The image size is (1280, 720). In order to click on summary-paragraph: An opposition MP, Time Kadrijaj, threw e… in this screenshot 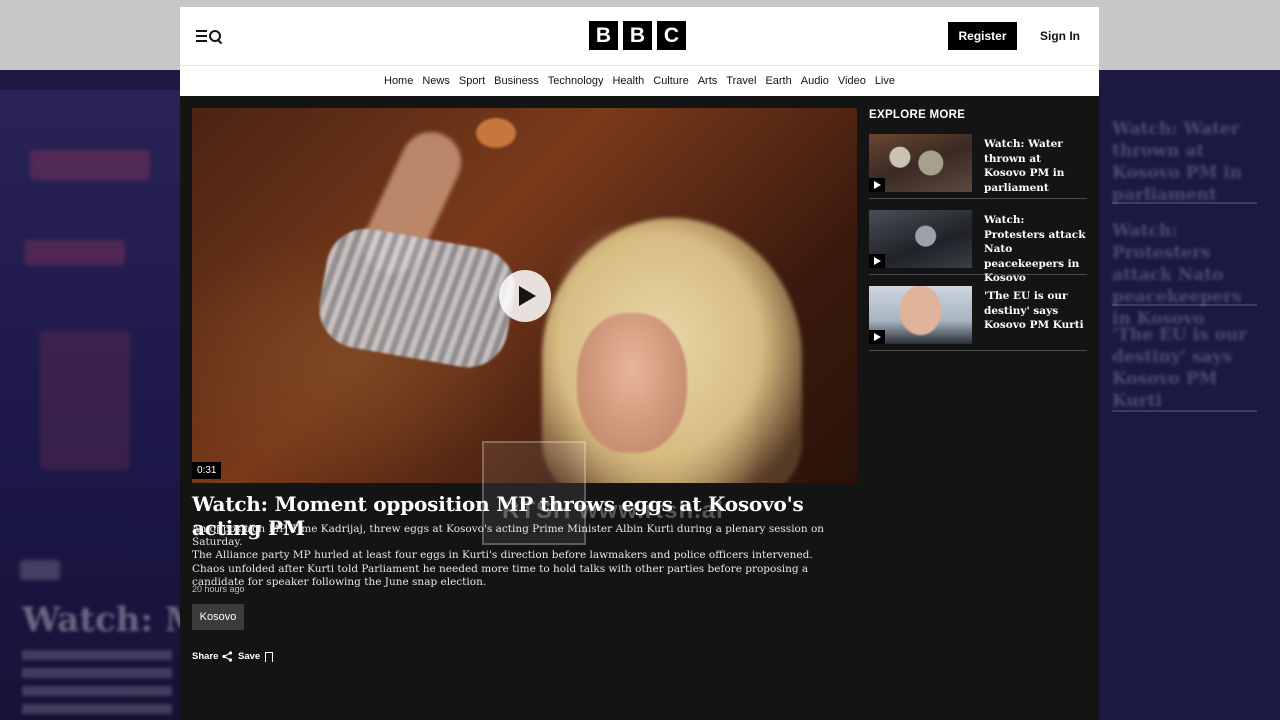, I will do `click(508, 536)`.